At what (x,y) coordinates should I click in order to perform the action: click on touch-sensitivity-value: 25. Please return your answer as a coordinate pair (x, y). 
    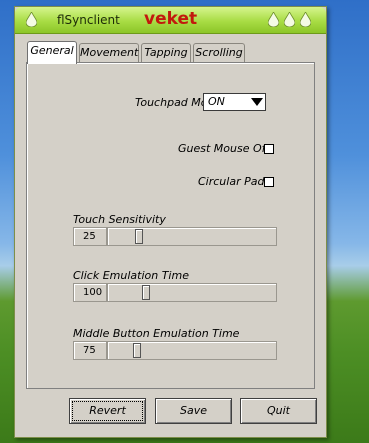
    Looking at the image, I should click on (90, 236).